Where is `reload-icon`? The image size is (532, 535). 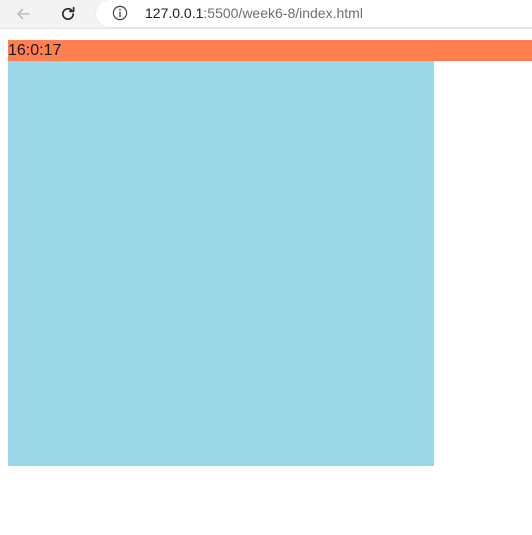
reload-icon is located at coordinates (68, 13).